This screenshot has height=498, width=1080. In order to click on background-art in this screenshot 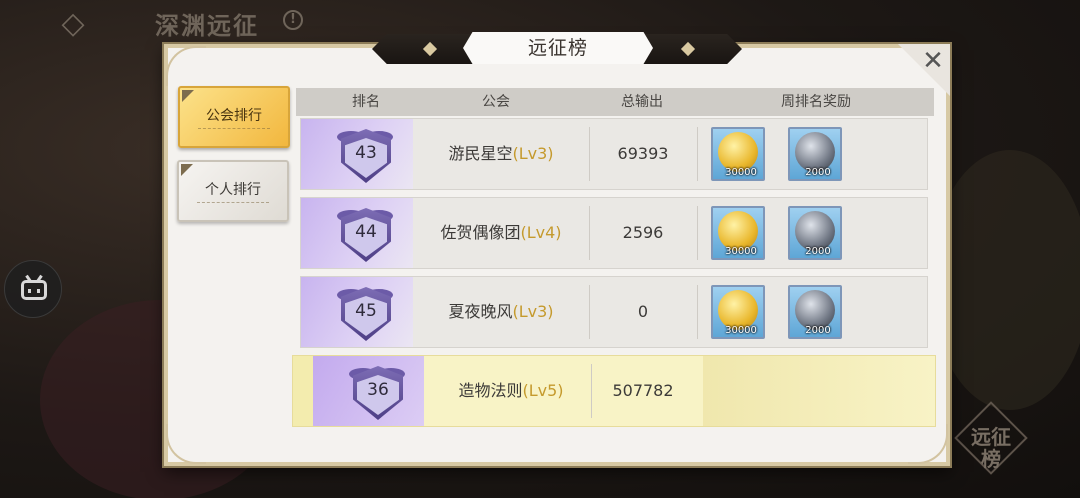, I will do `click(1005, 280)`.